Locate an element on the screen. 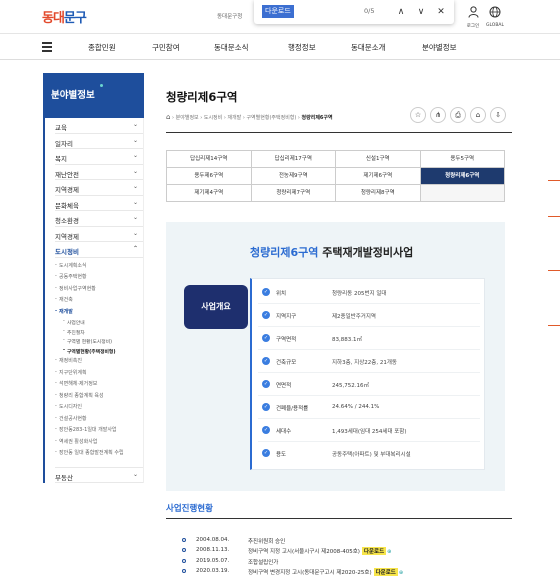 The image size is (560, 581). subsub-item: 추진절차 is located at coordinates (99, 334).